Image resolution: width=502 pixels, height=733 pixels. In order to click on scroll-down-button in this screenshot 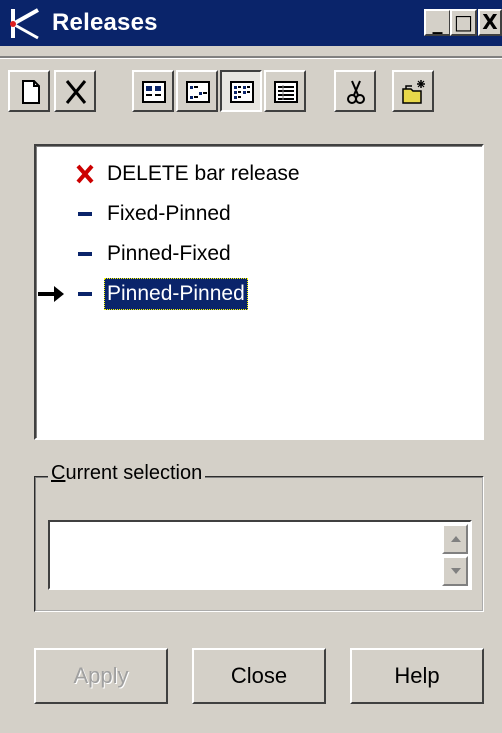, I will do `click(455, 571)`.